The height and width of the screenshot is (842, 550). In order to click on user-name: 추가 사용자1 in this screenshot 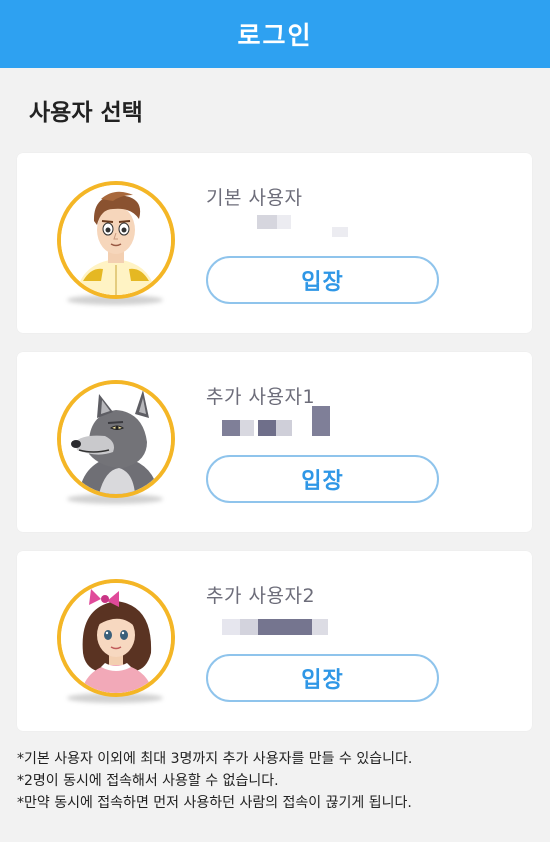, I will do `click(261, 397)`.